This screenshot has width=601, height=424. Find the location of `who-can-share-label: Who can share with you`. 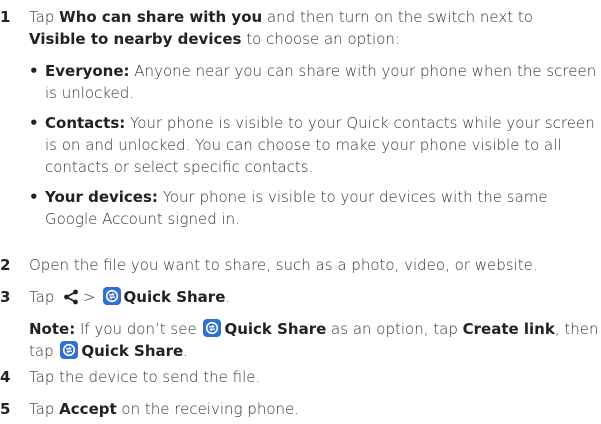

who-can-share-label: Who can share with you is located at coordinates (161, 17).